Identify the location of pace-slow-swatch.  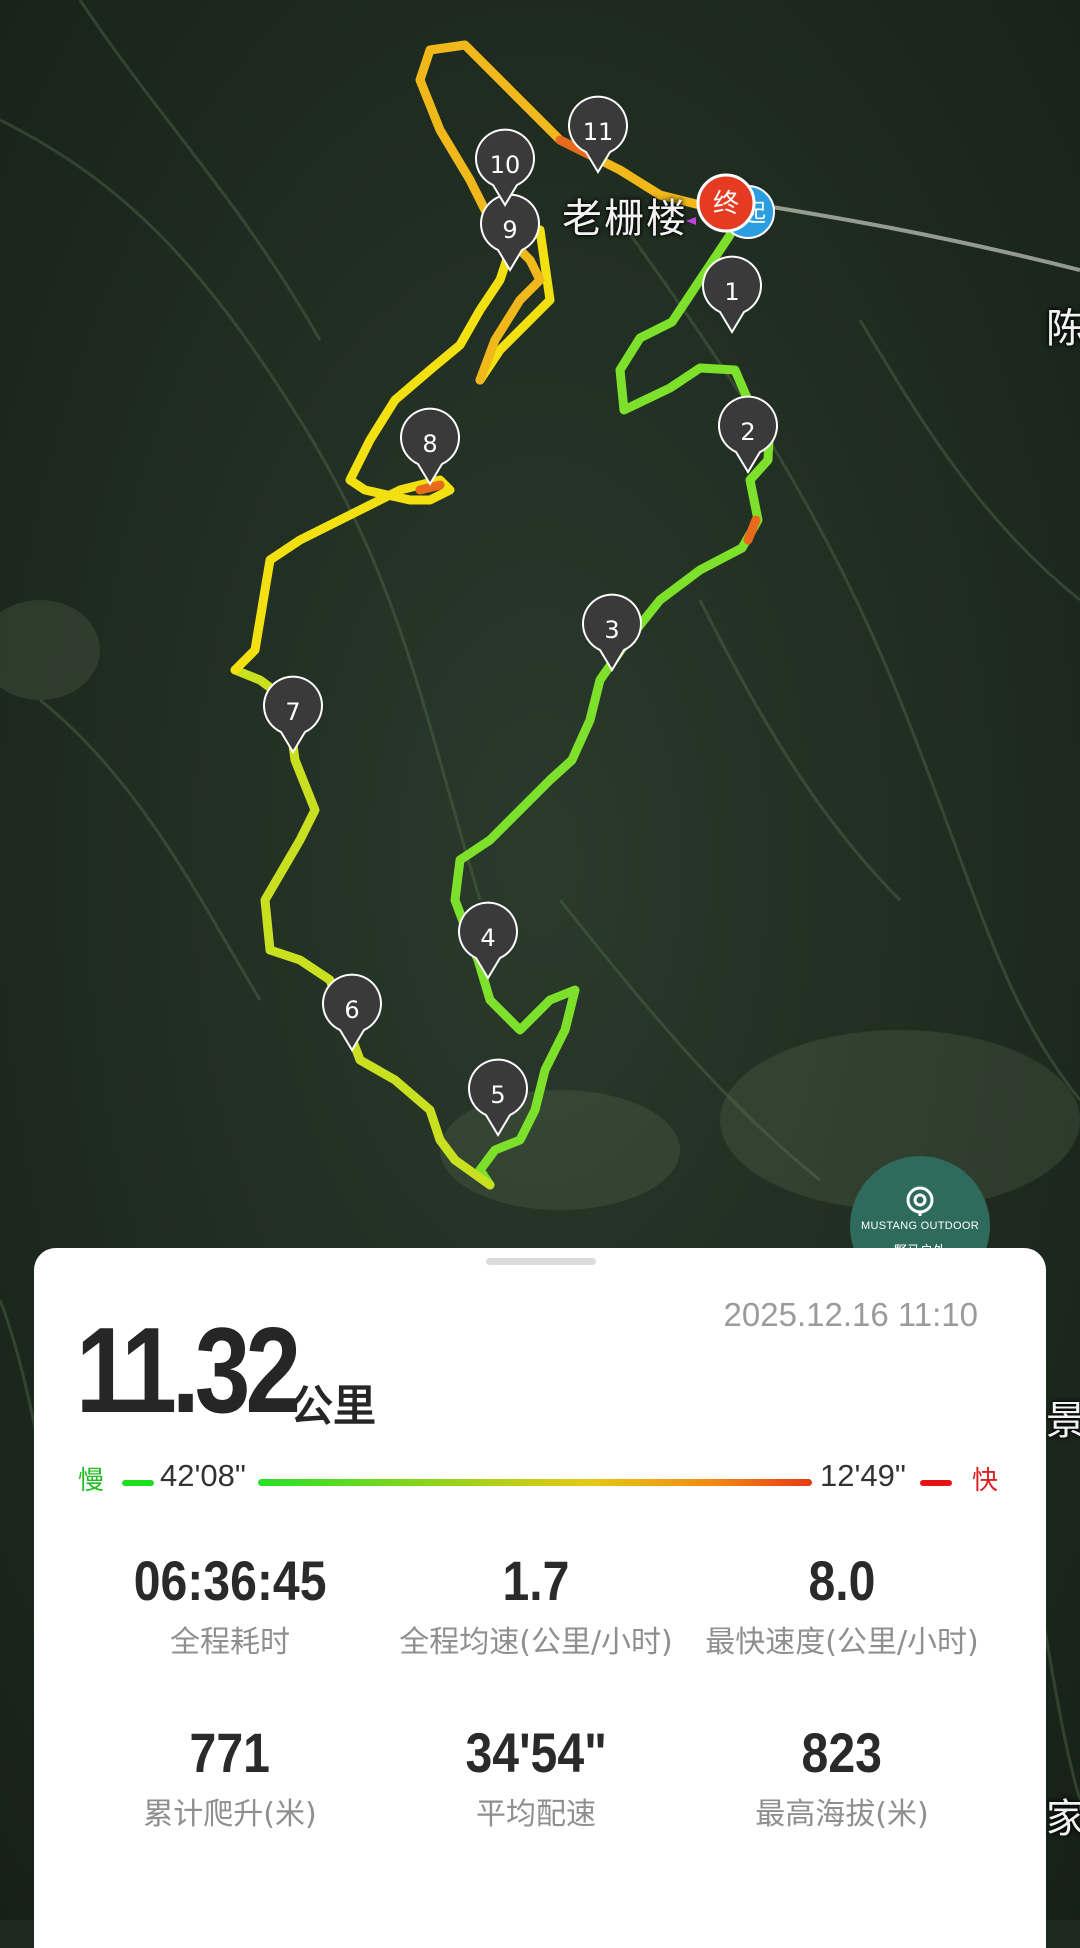
(138, 1483).